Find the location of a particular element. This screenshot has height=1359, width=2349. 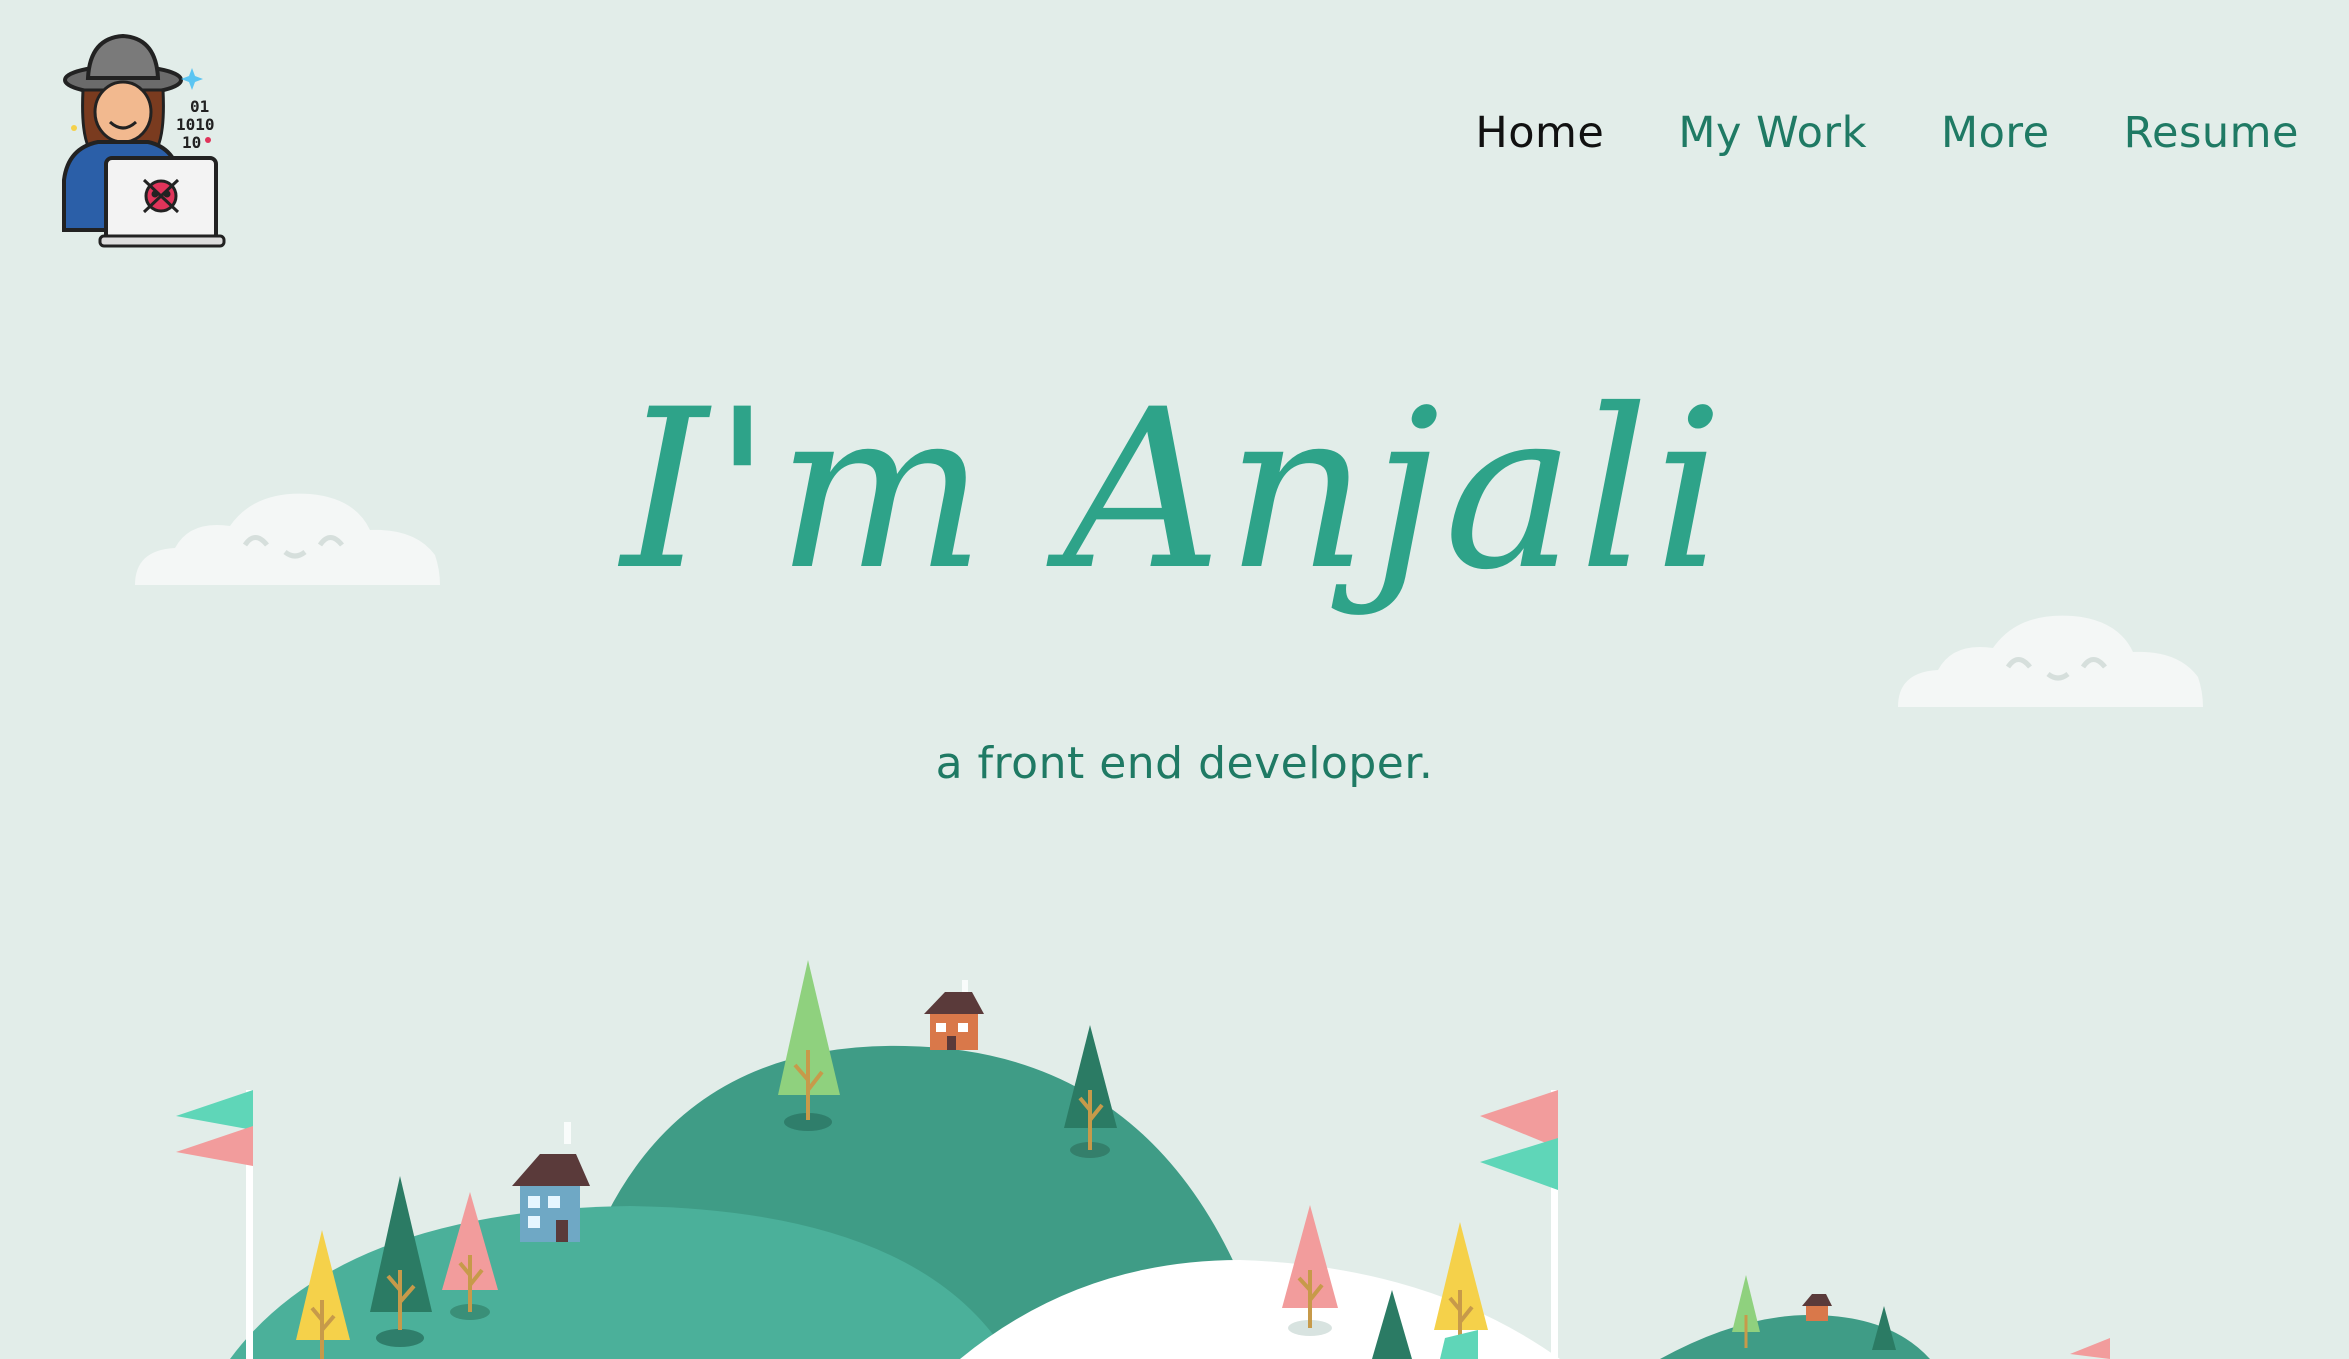

cloud-icon is located at coordinates (2050, 661).